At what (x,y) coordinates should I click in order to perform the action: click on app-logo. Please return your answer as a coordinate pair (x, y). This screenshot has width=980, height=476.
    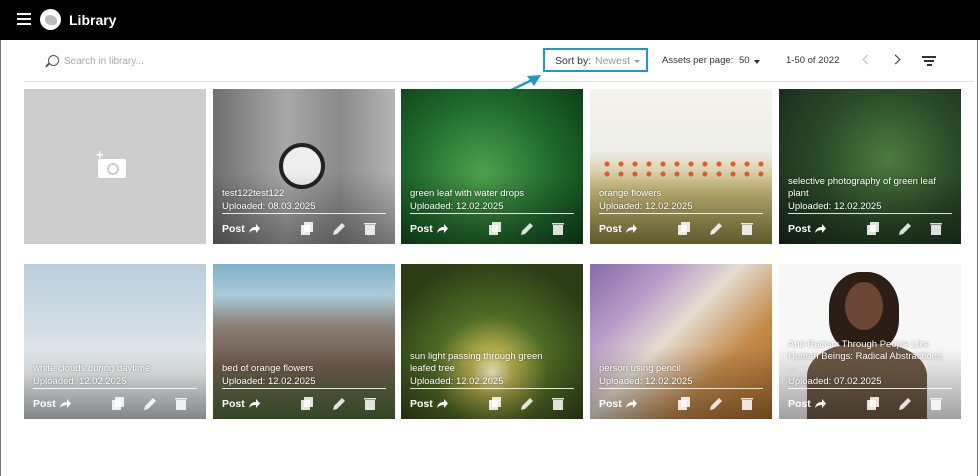
    Looking at the image, I should click on (50, 19).